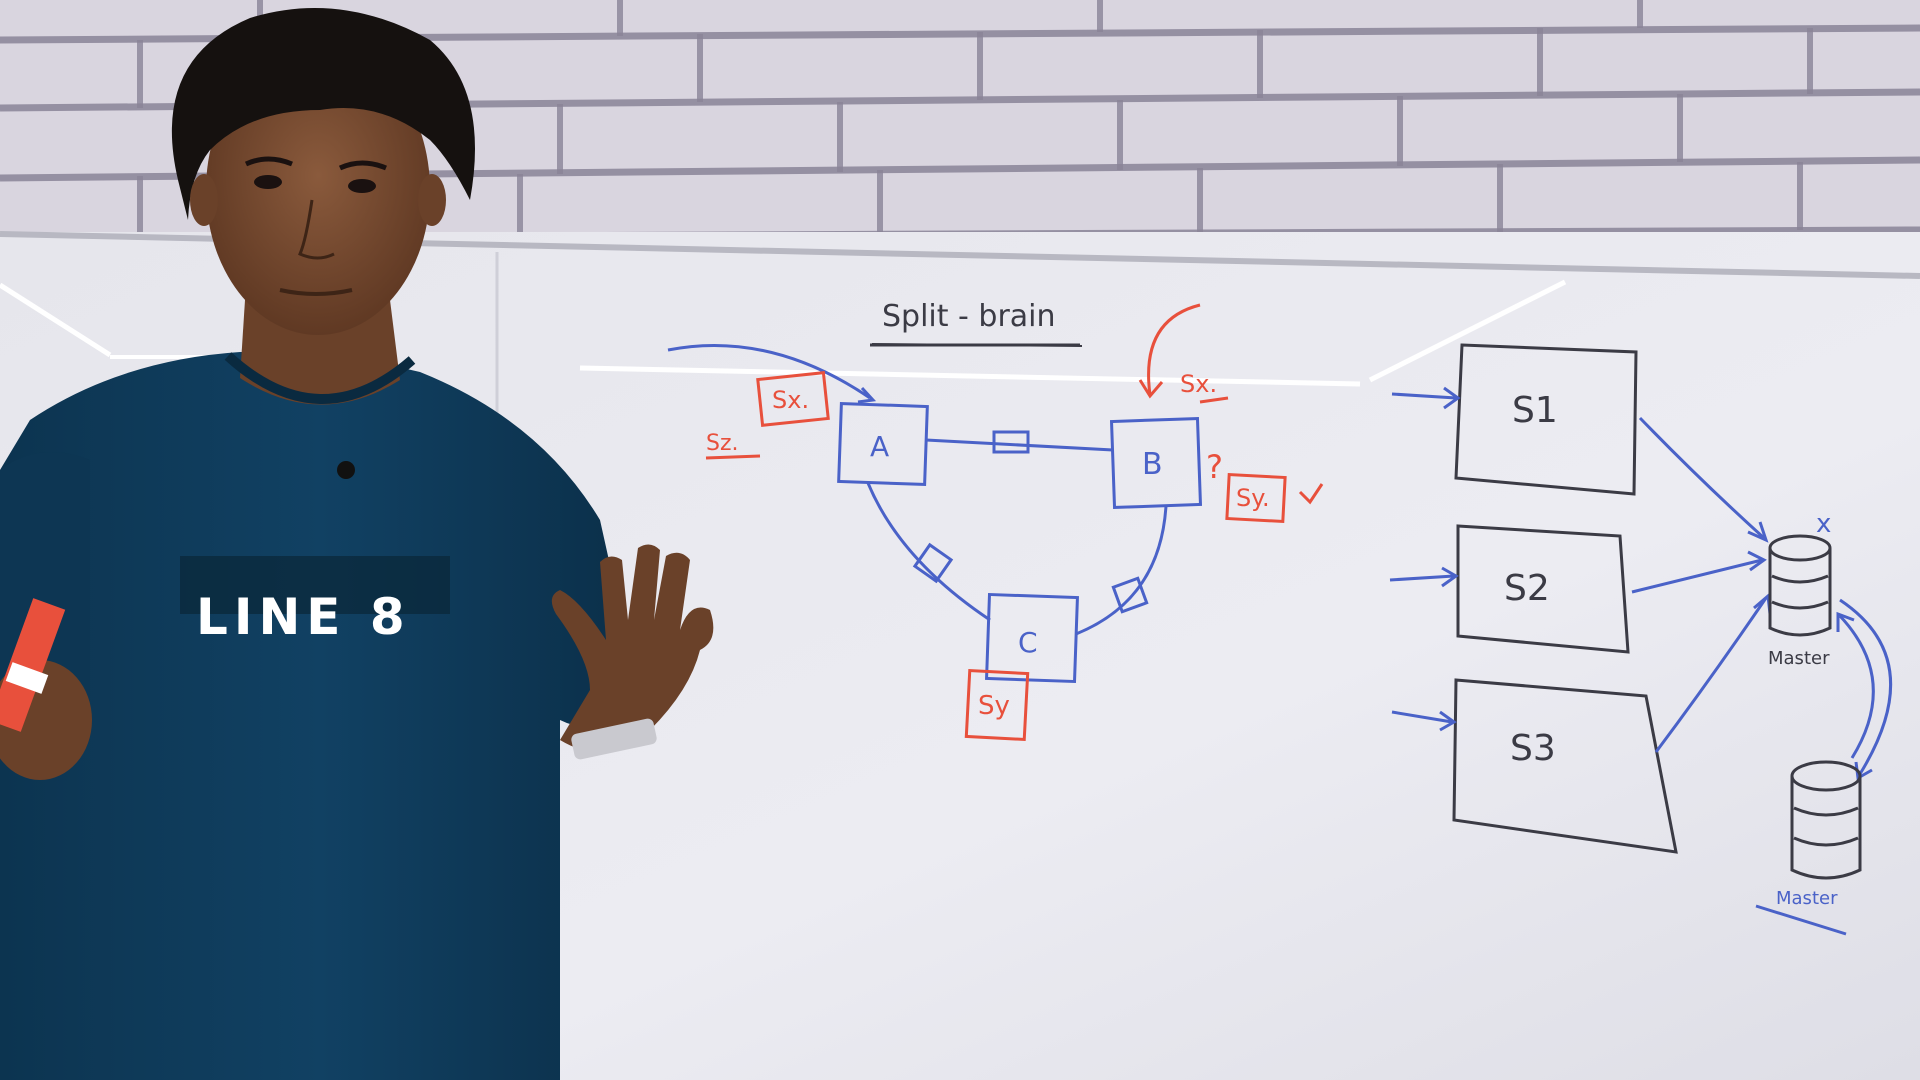 The height and width of the screenshot is (1080, 1920). I want to click on database-bottom-label: Master, so click(1807, 898).